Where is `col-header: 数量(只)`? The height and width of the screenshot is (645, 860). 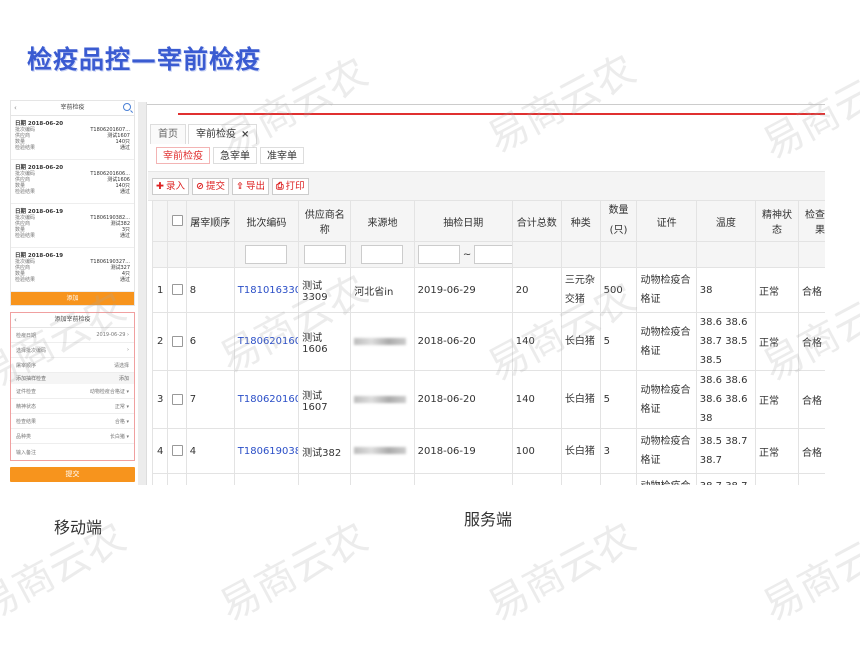
col-header: 数量(只) is located at coordinates (618, 221).